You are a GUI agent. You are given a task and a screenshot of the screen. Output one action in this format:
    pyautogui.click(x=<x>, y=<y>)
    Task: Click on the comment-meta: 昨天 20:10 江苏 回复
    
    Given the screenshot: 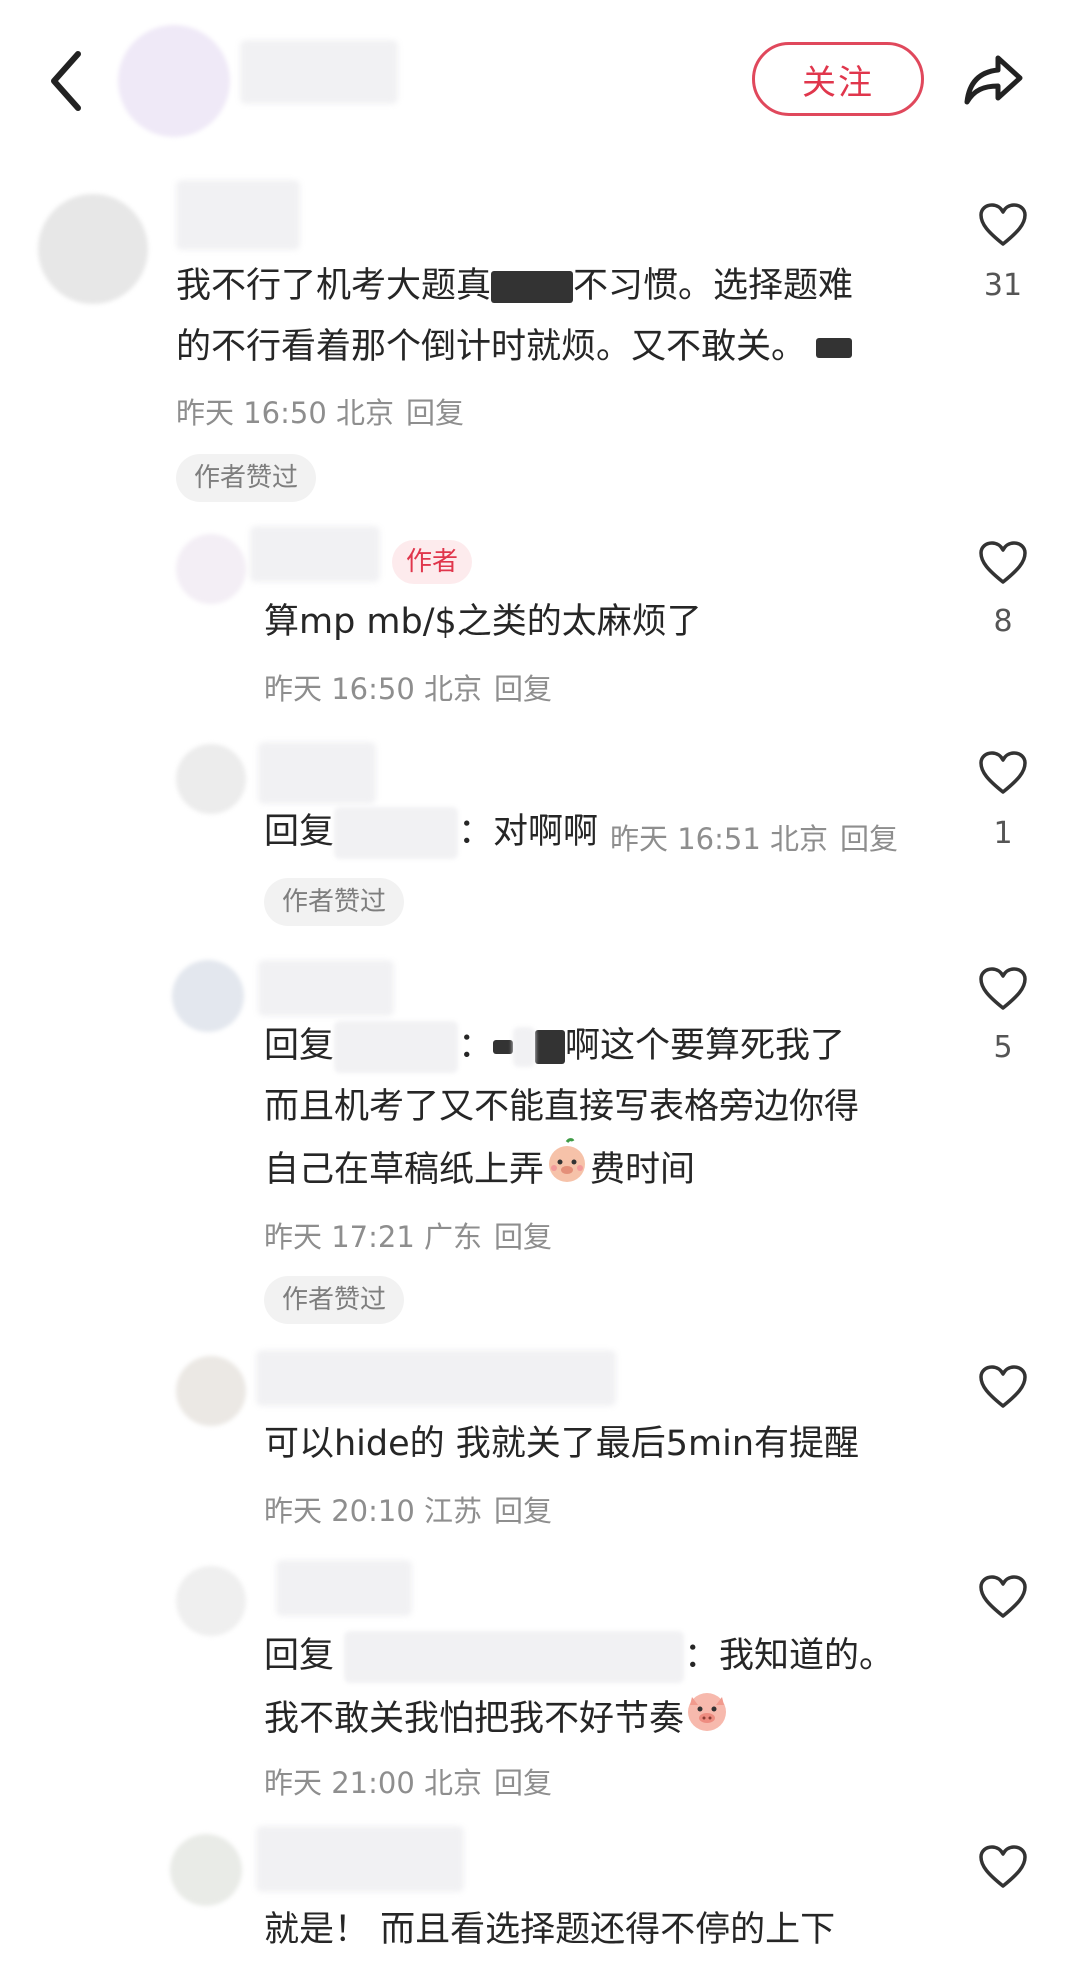 What is the action you would take?
    pyautogui.click(x=408, y=1511)
    